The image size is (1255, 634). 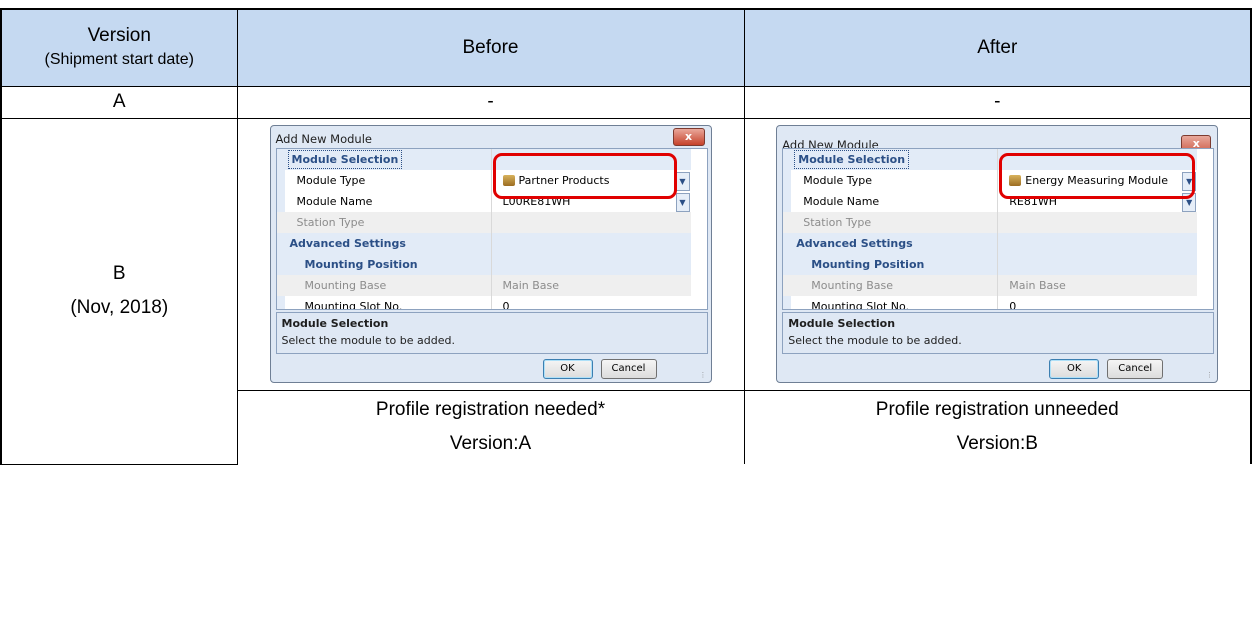 What do you see at coordinates (119, 291) in the screenshot?
I see `row-b-version-cell: B (Nov, 2018)` at bounding box center [119, 291].